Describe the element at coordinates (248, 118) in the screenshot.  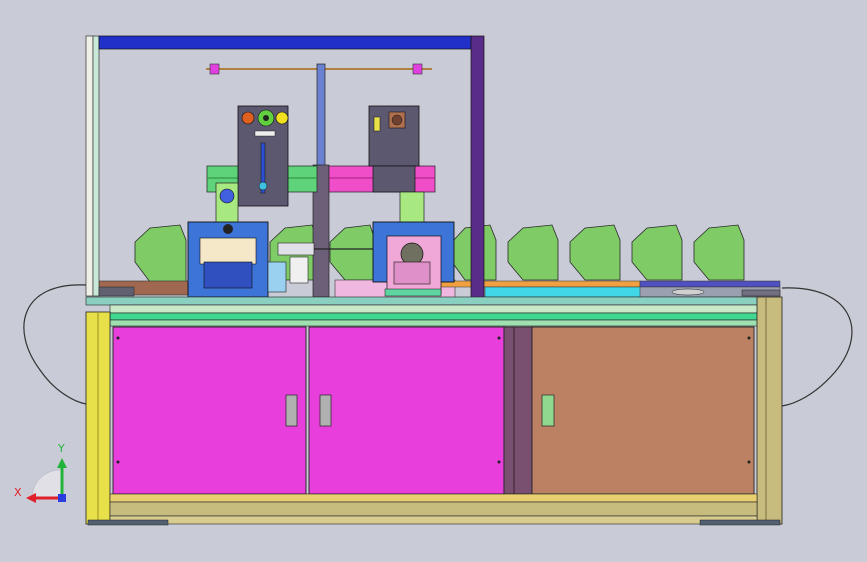
I see `left-panel-knob-orange` at that location.